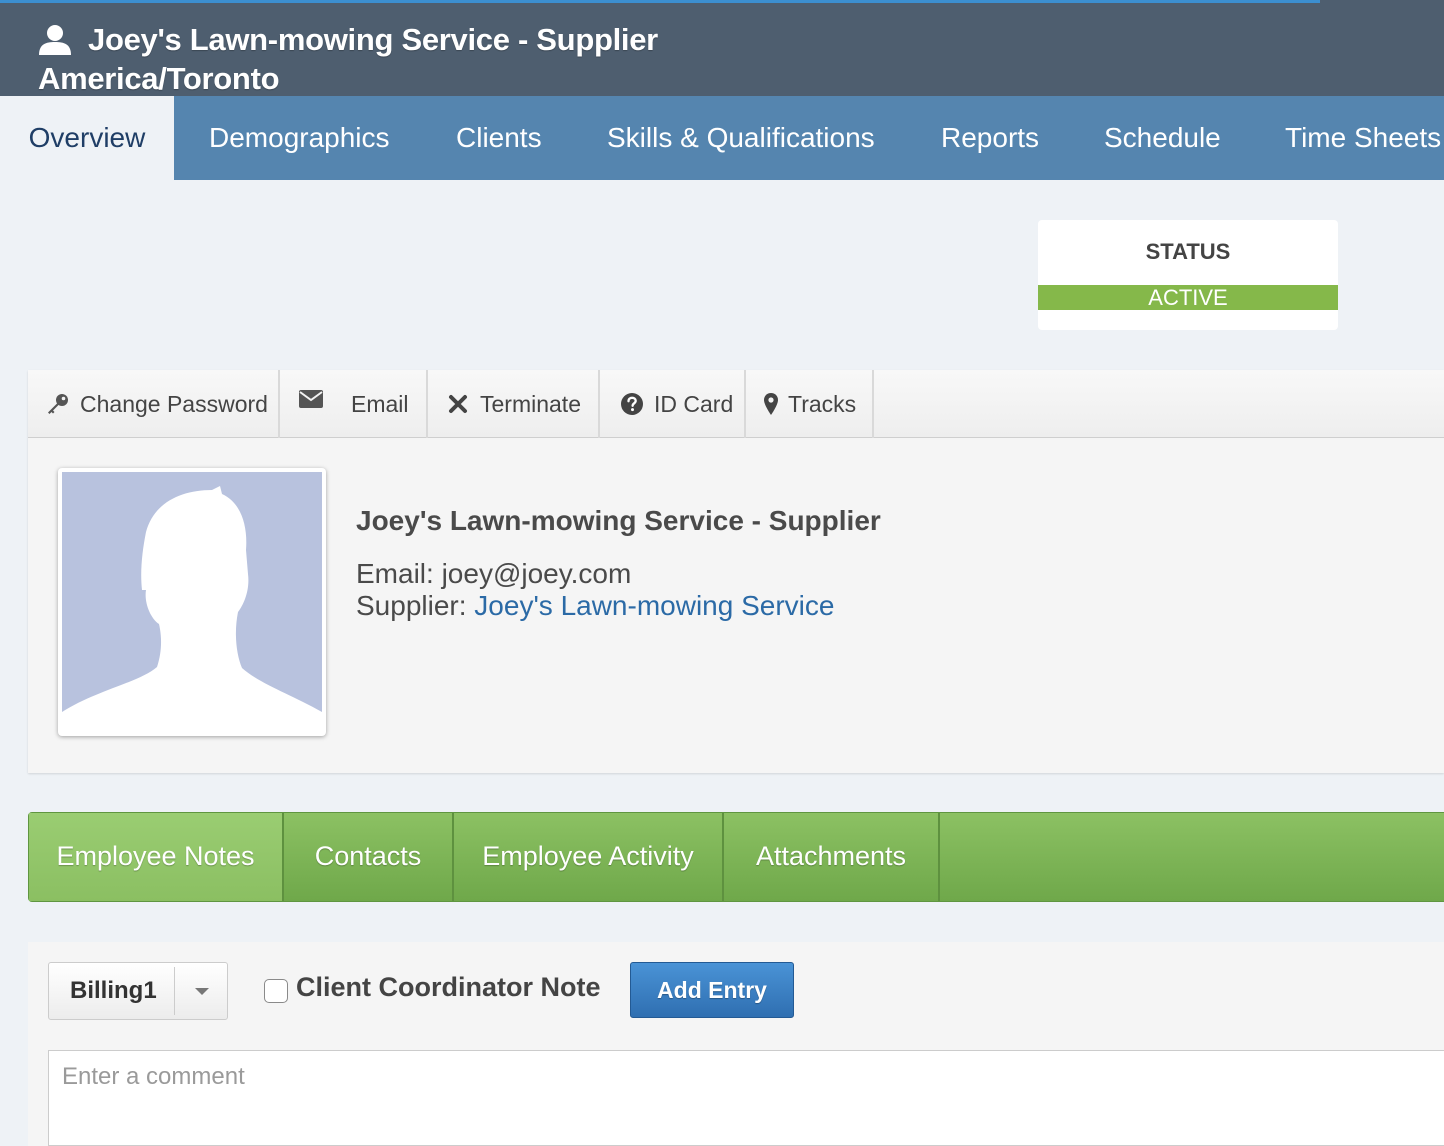  I want to click on profile-supplier-line: Supplier: Joey's Lawn-mowing Service, so click(595, 606).